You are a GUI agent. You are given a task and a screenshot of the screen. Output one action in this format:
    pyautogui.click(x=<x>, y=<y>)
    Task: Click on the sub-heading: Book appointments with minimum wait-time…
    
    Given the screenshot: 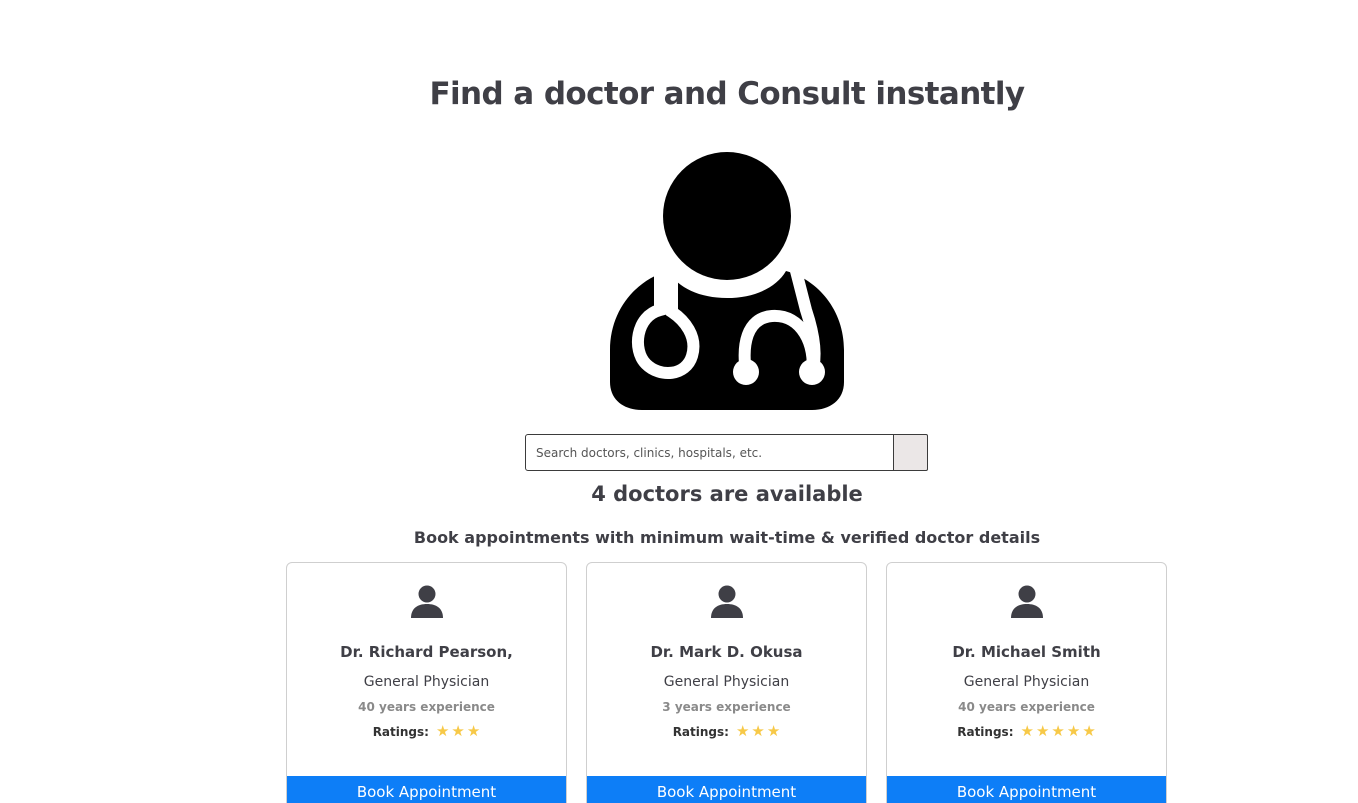 What is the action you would take?
    pyautogui.click(x=727, y=537)
    